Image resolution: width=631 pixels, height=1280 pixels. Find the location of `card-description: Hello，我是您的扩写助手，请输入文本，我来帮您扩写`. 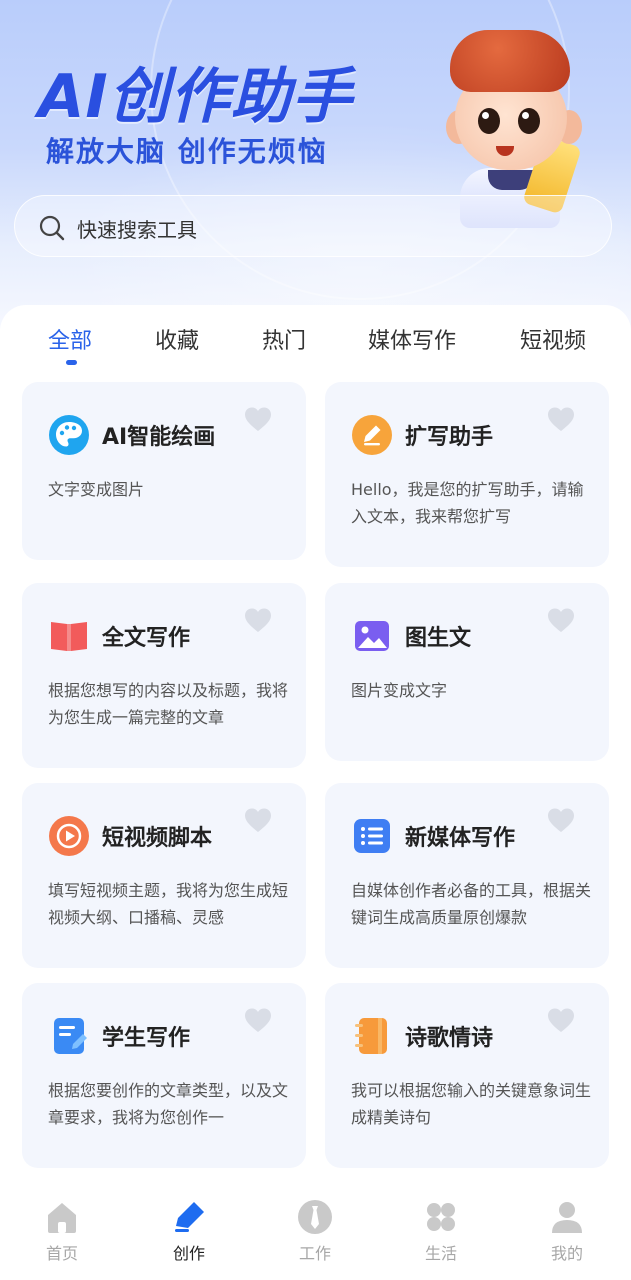

card-description: Hello，我是您的扩写助手，请输入文本，我来帮您扩写 is located at coordinates (467, 503).